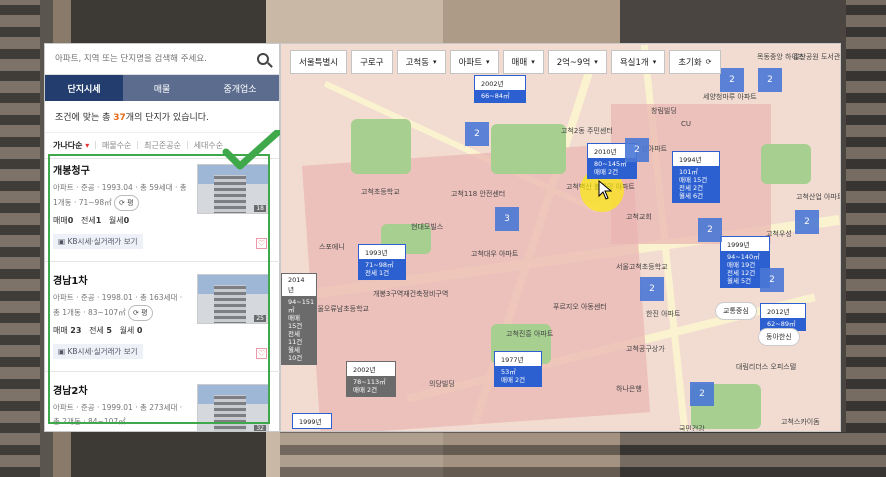 The height and width of the screenshot is (477, 886). I want to click on map-label: 의당빌딩, so click(442, 384).